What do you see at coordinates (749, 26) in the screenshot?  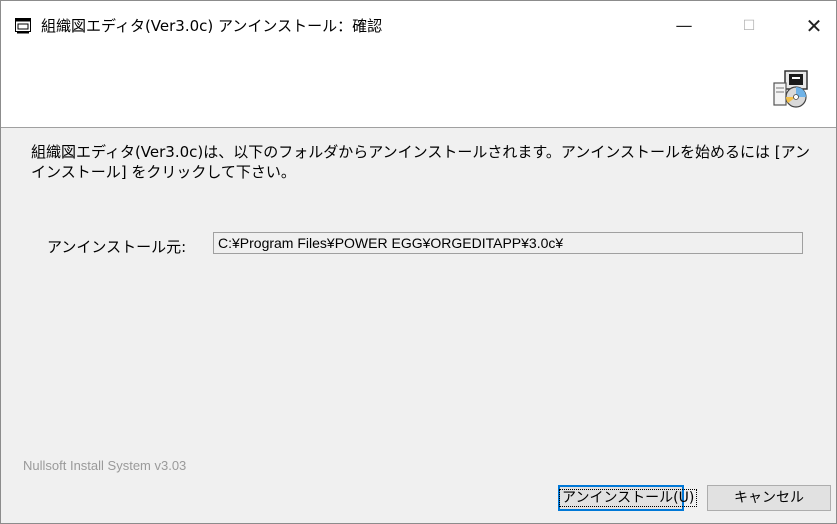 I see `maximize-button: ☐` at bounding box center [749, 26].